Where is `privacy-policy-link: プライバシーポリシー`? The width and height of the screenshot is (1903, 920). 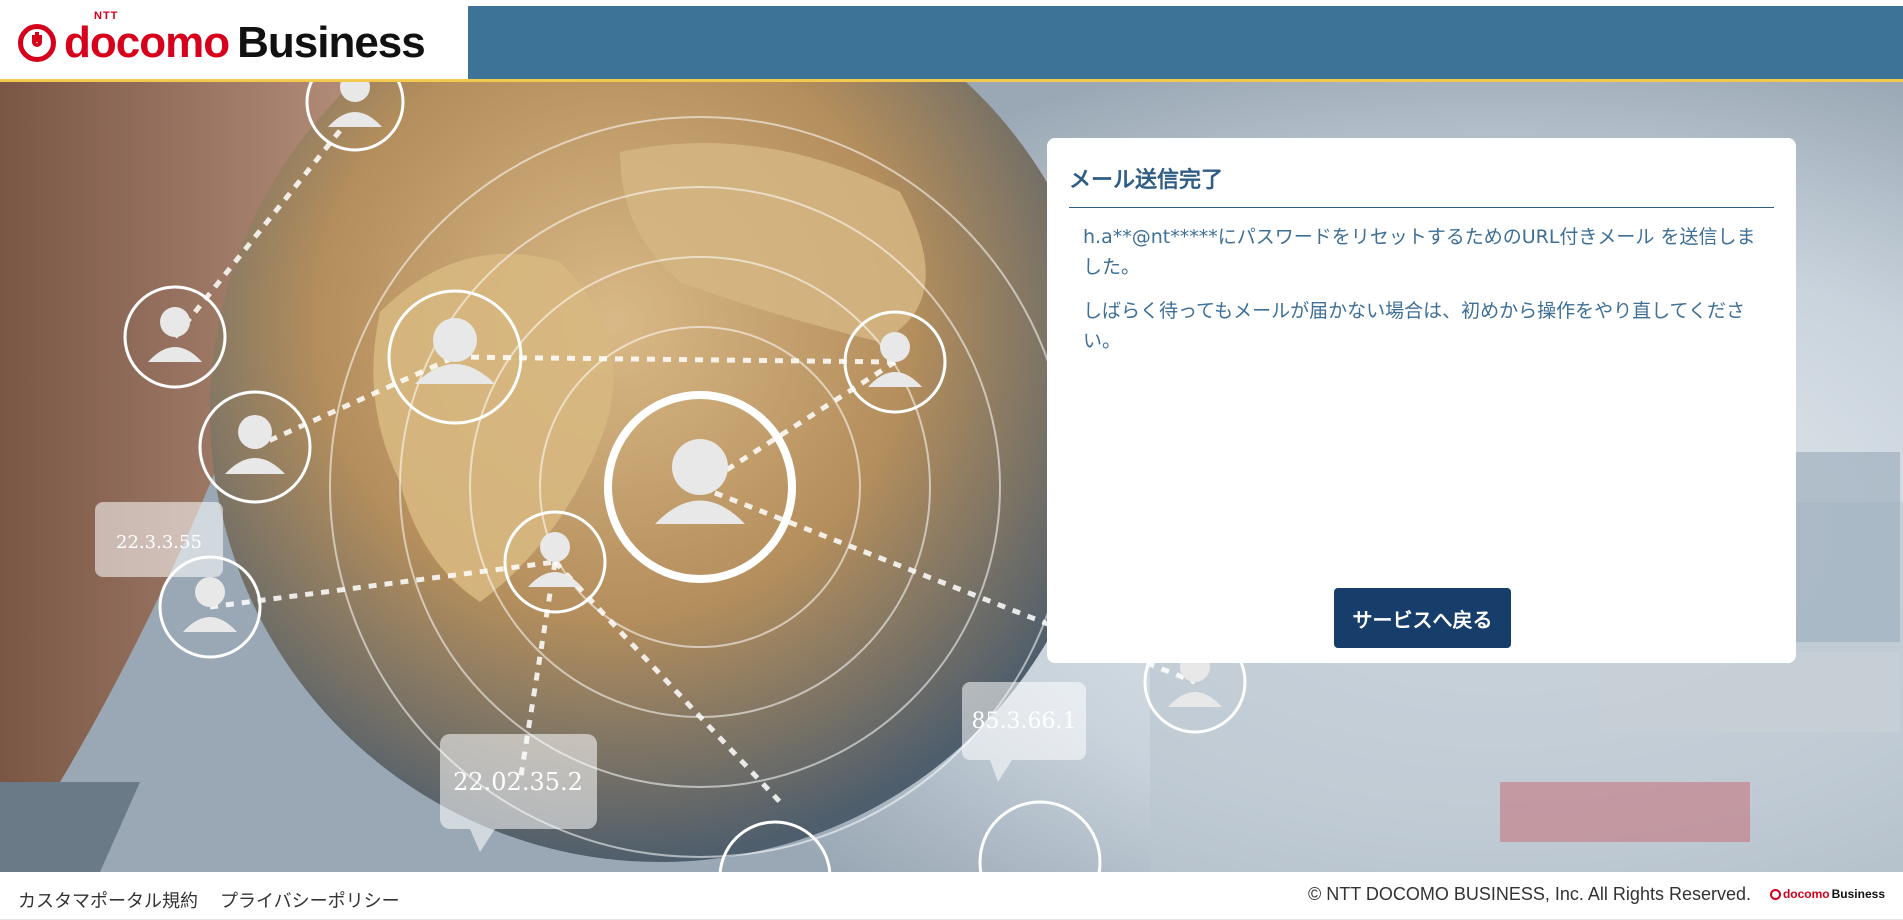 privacy-policy-link: プライバシーポリシー is located at coordinates (310, 900).